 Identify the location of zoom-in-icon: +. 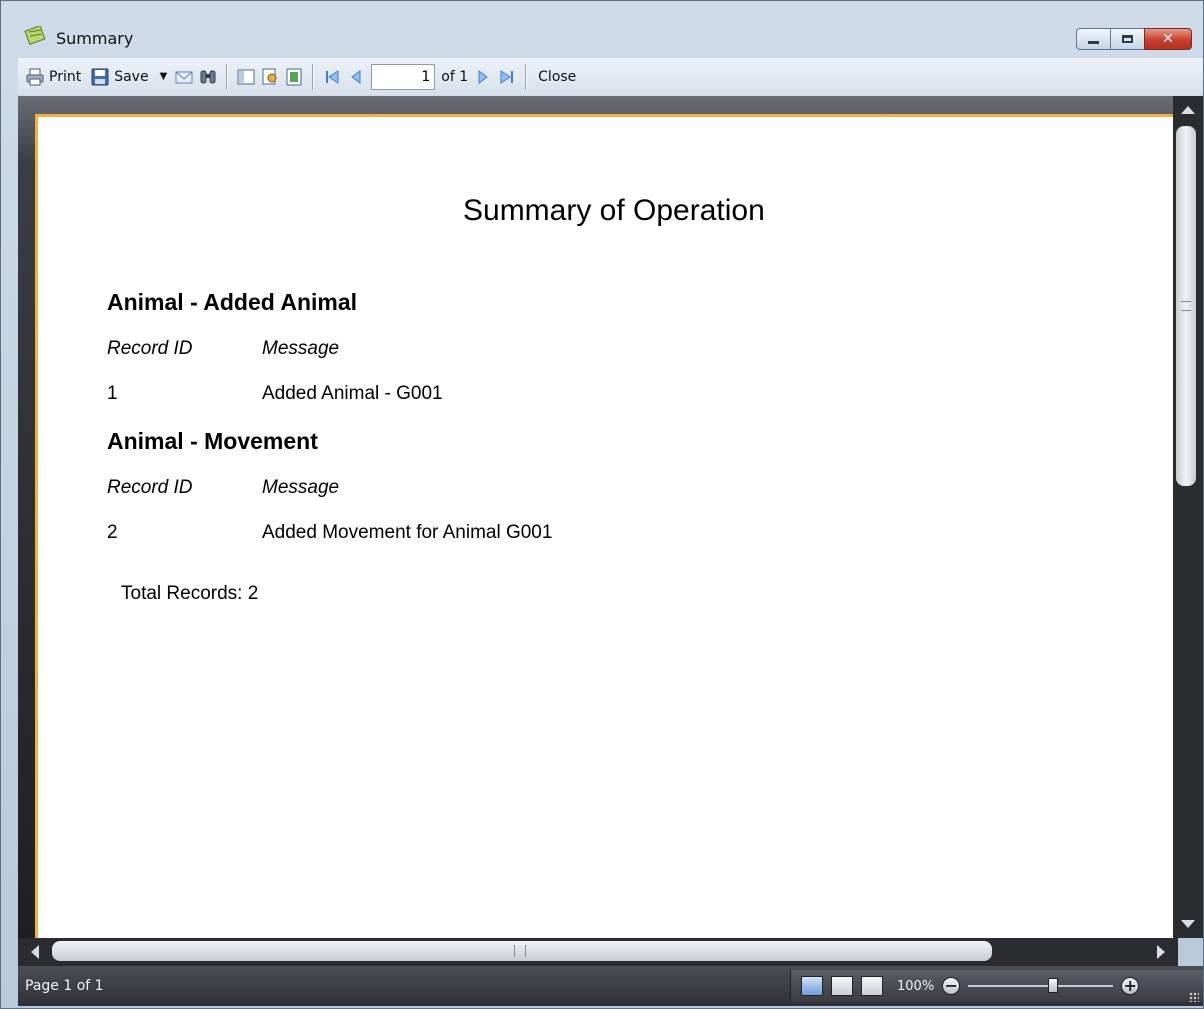
(1130, 986).